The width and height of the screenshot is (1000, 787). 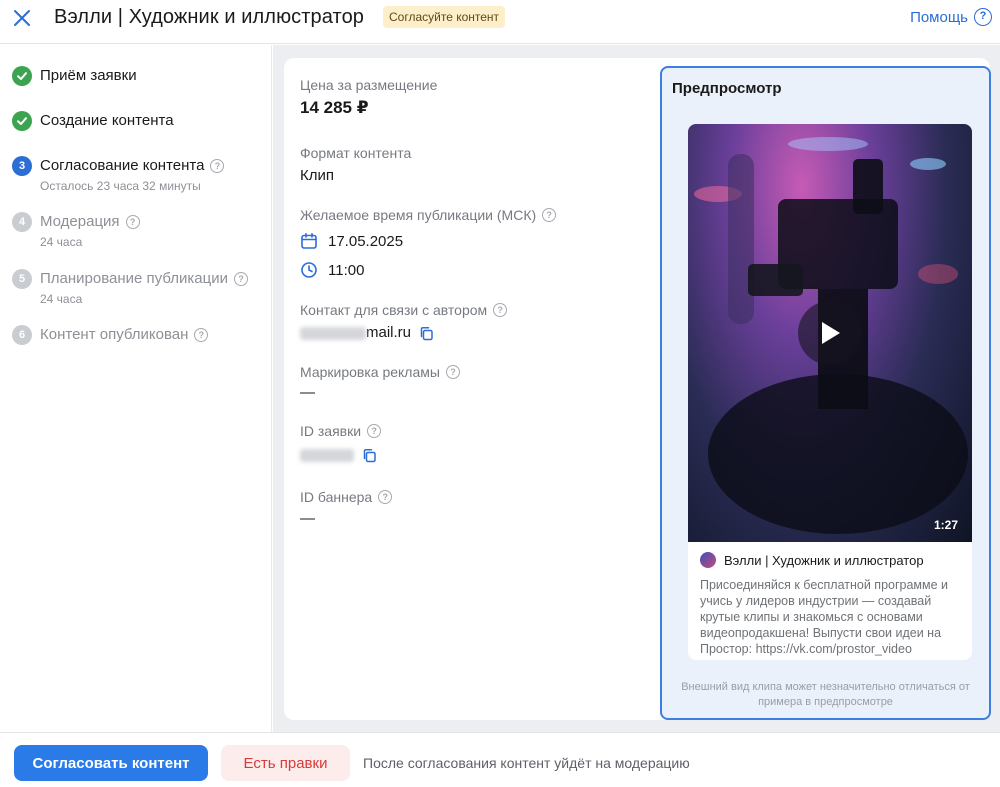 What do you see at coordinates (366, 241) in the screenshot?
I see `publish-date: 17.05.2025` at bounding box center [366, 241].